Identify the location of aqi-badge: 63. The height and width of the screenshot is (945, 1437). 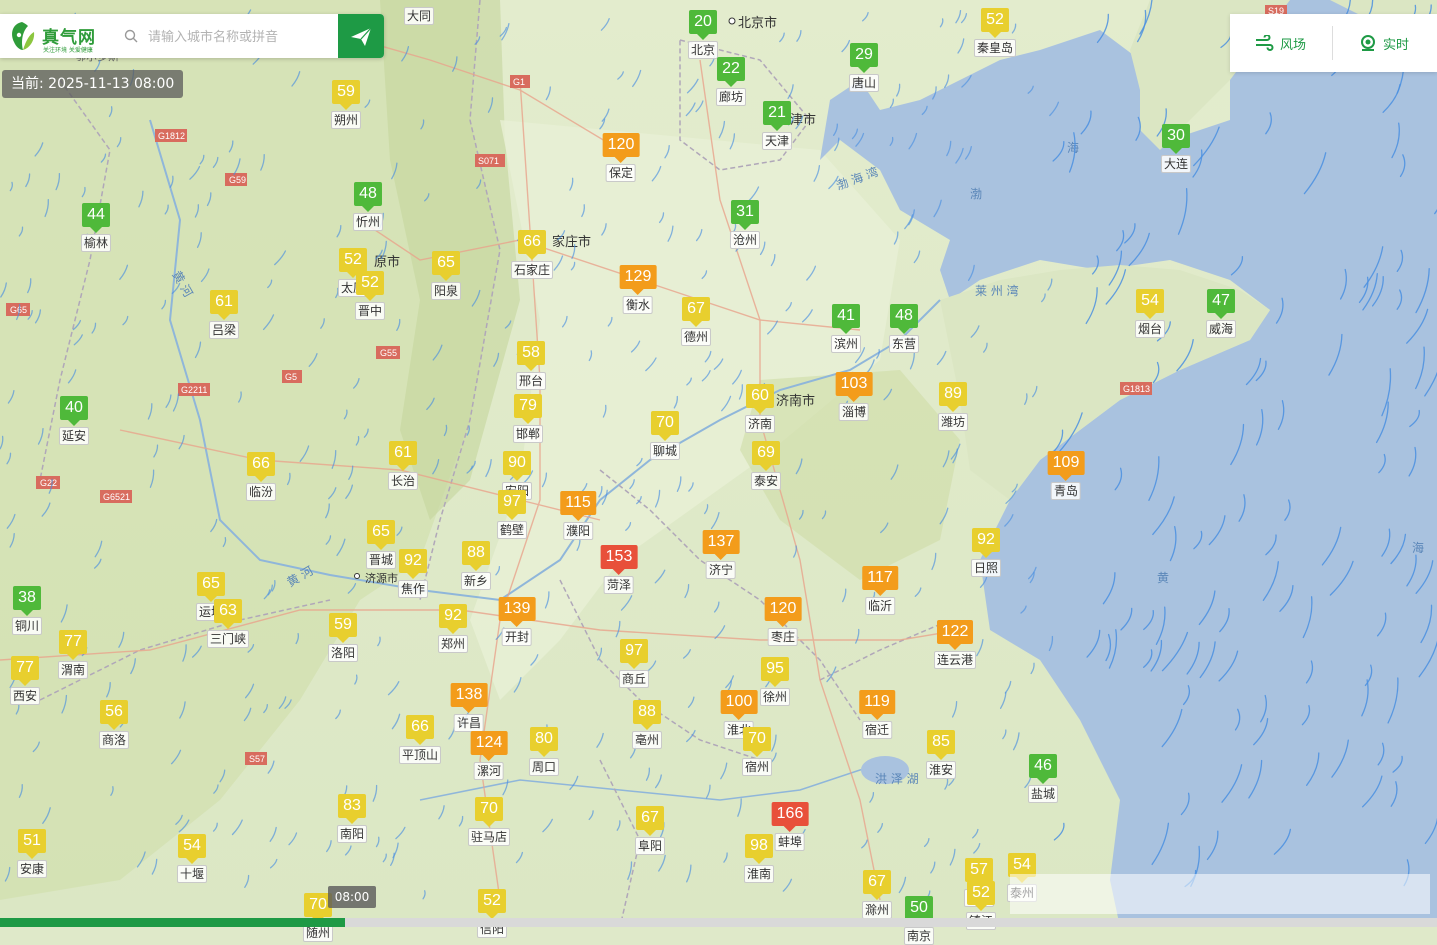
(228, 611).